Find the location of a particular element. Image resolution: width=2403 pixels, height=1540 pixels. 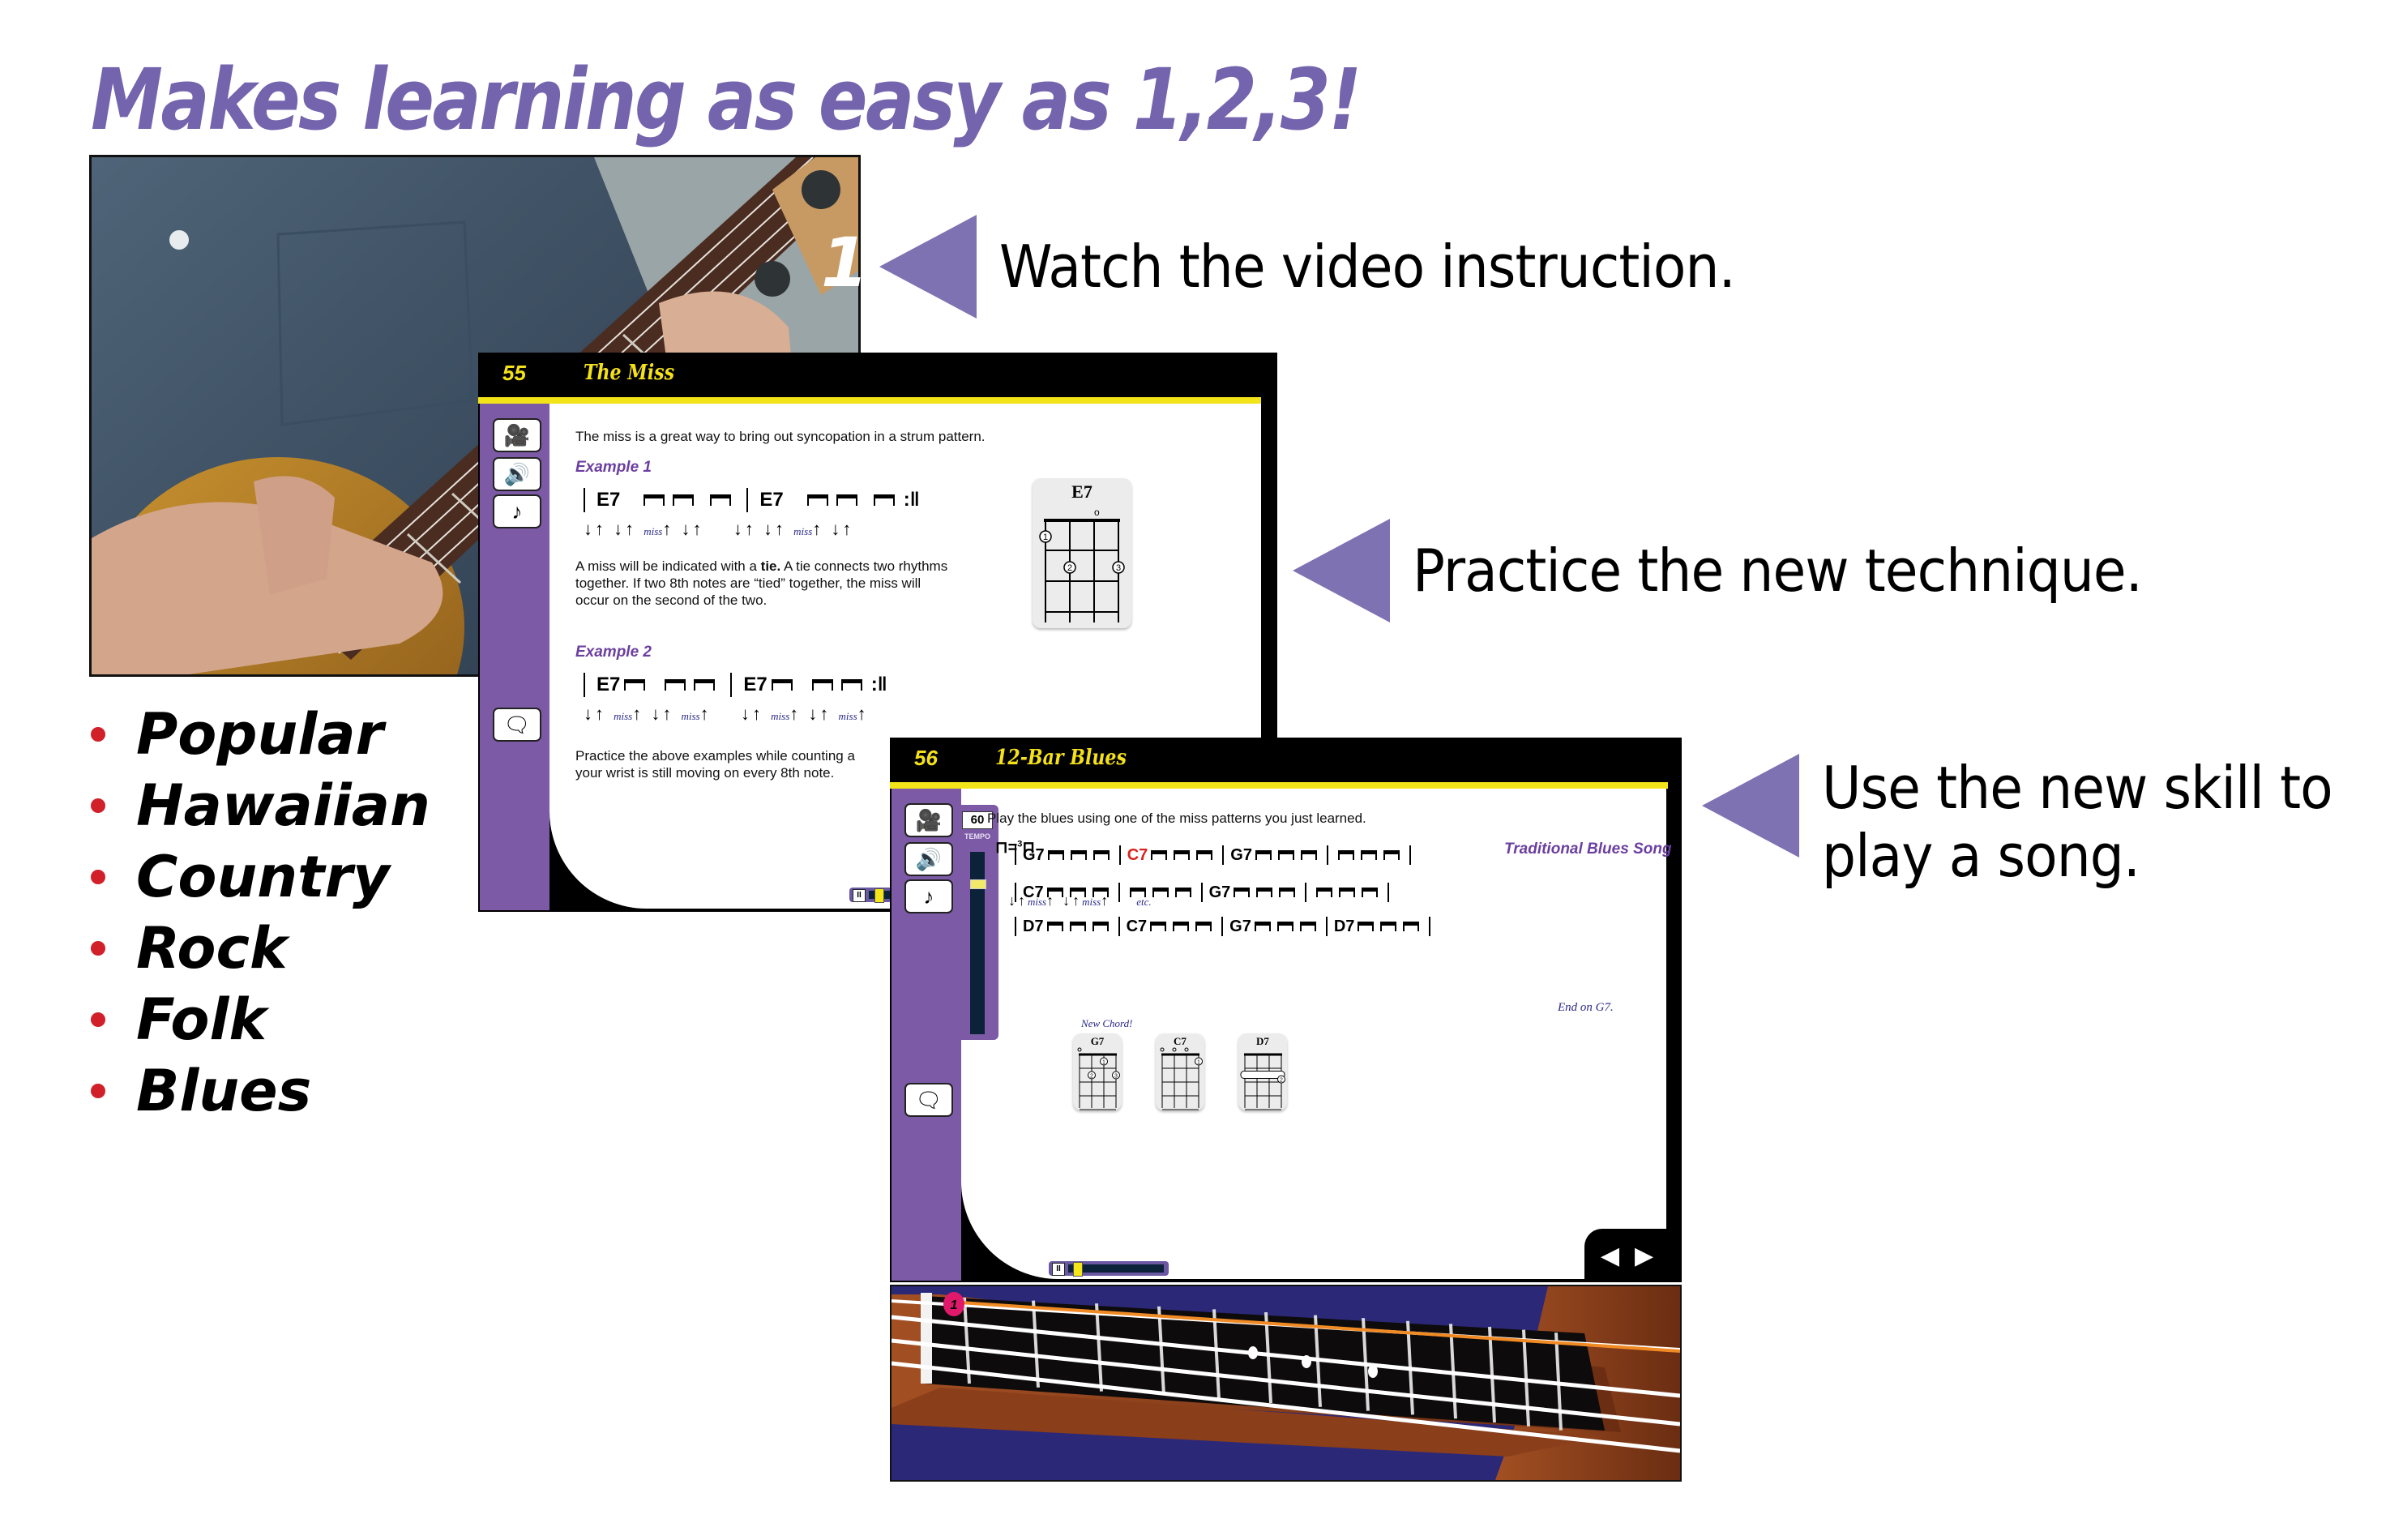

step-arrow-icon: 3 is located at coordinates (1722, 806).